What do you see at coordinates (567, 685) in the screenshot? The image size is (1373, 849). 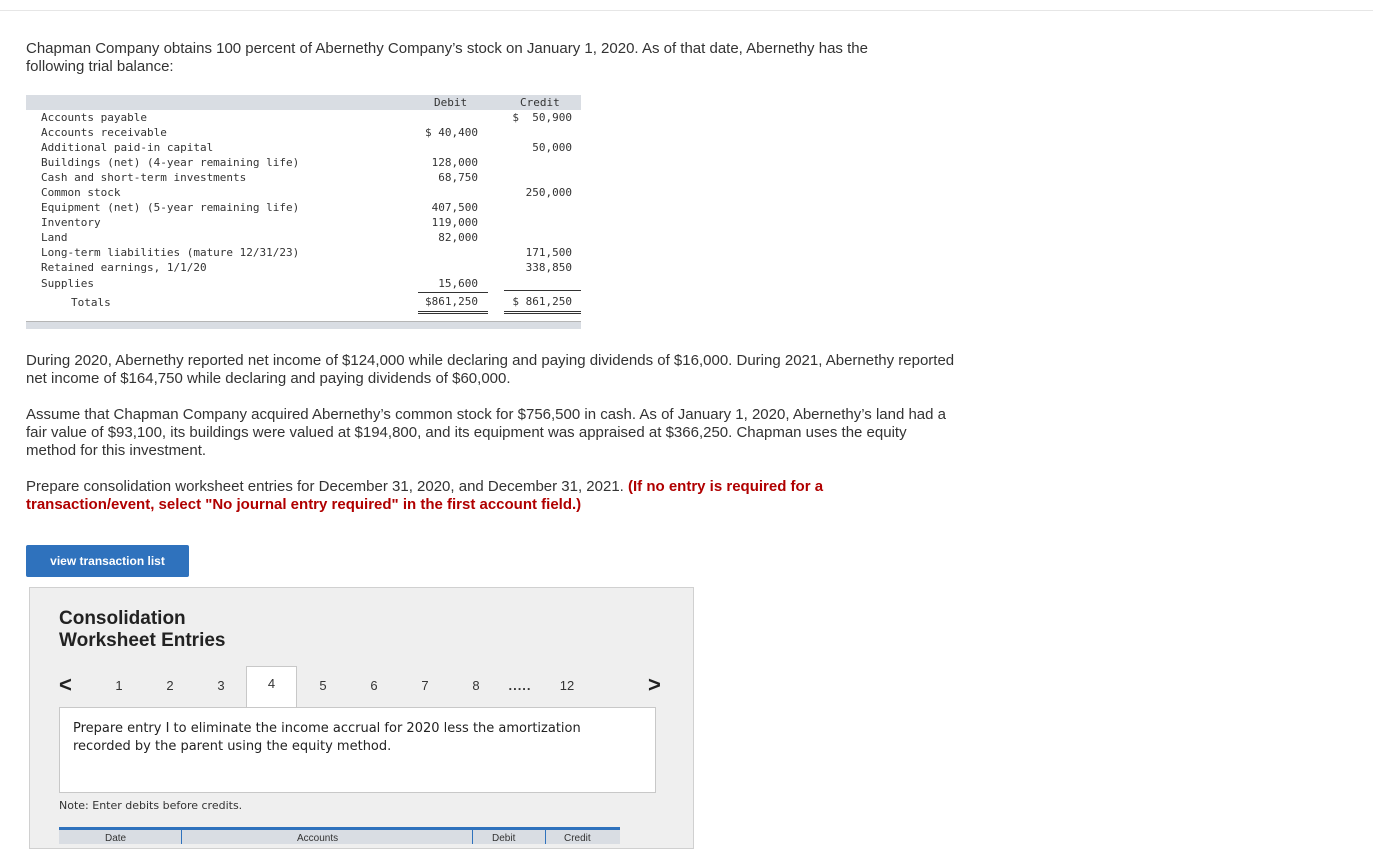 I see `page-12-button: 12` at bounding box center [567, 685].